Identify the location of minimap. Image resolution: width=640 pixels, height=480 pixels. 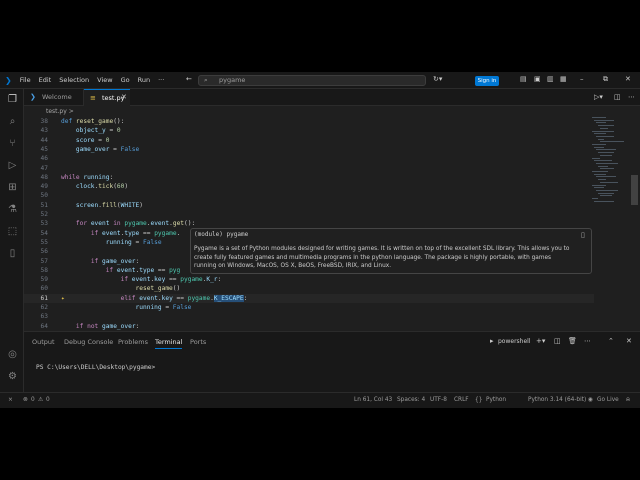
(611, 162).